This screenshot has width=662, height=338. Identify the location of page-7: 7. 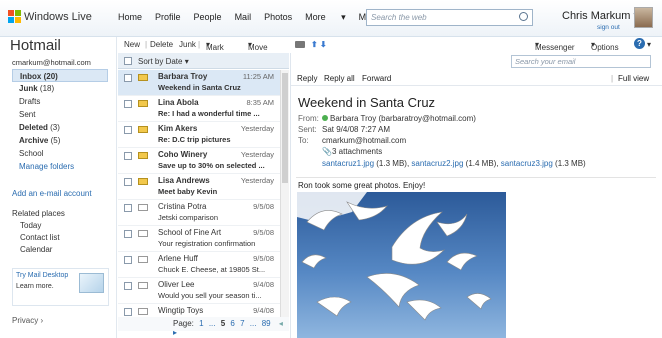
(242, 323).